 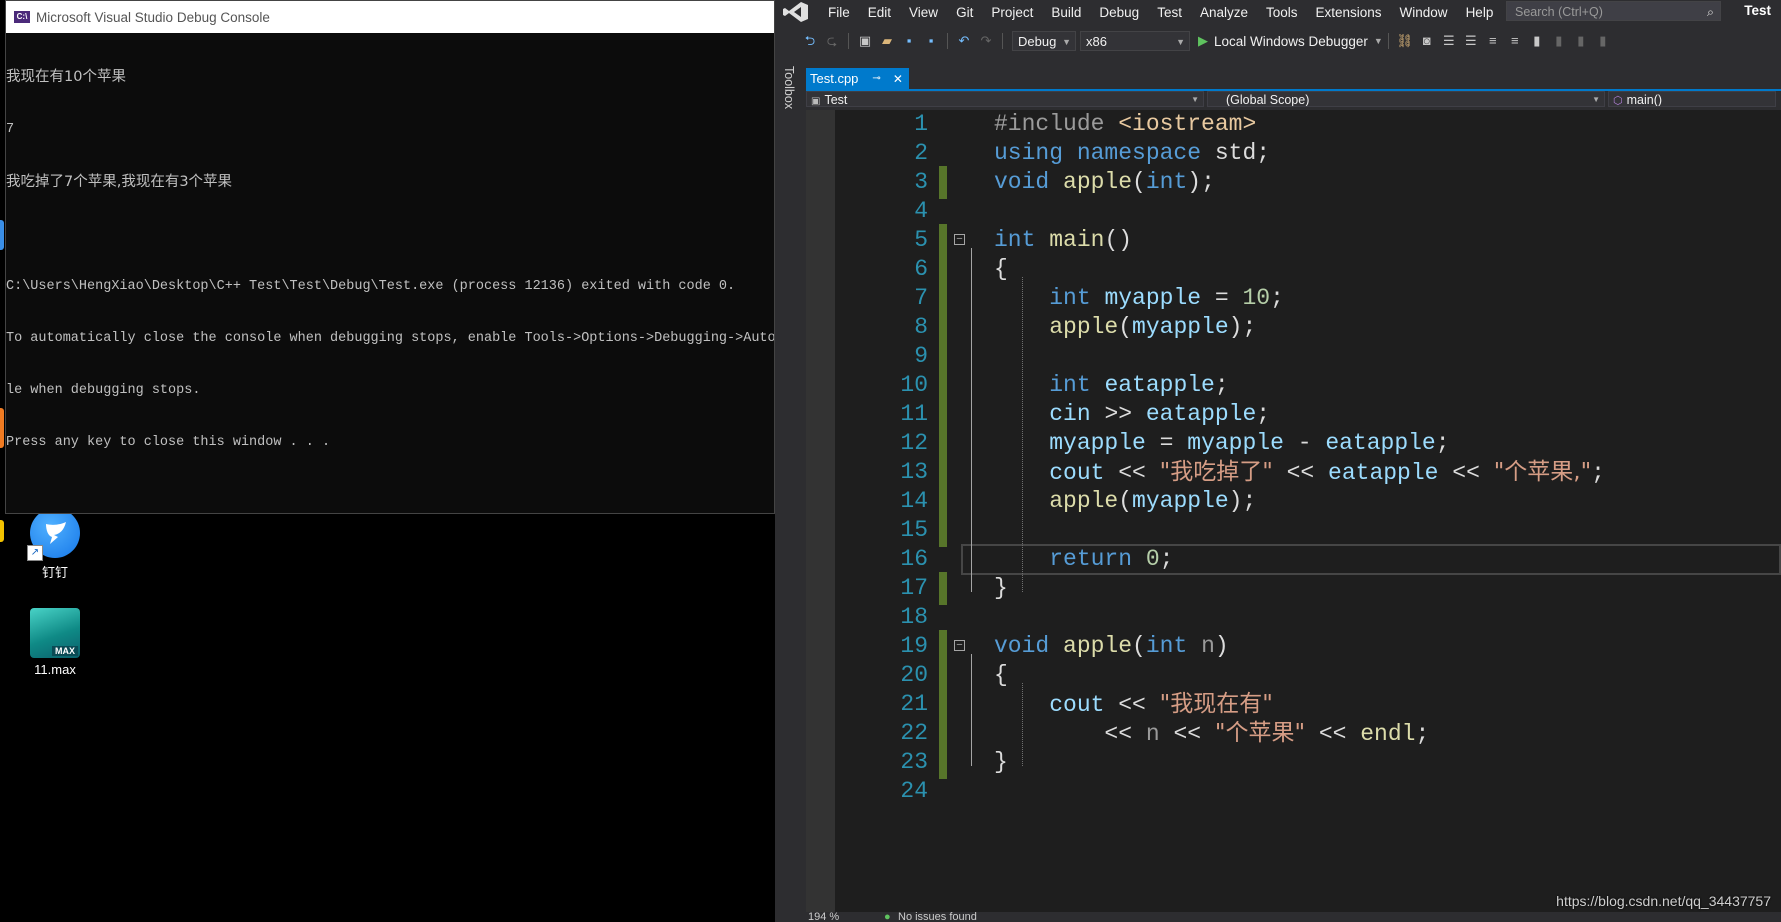 I want to click on code-token: {, so click(x=1001, y=269).